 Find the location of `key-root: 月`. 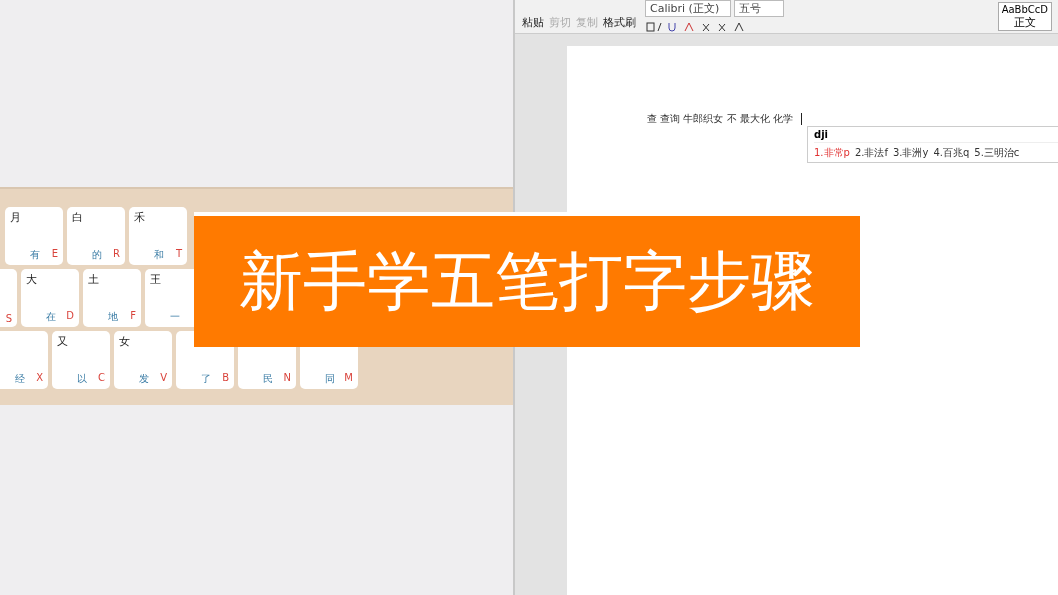

key-root: 月 is located at coordinates (16, 217).